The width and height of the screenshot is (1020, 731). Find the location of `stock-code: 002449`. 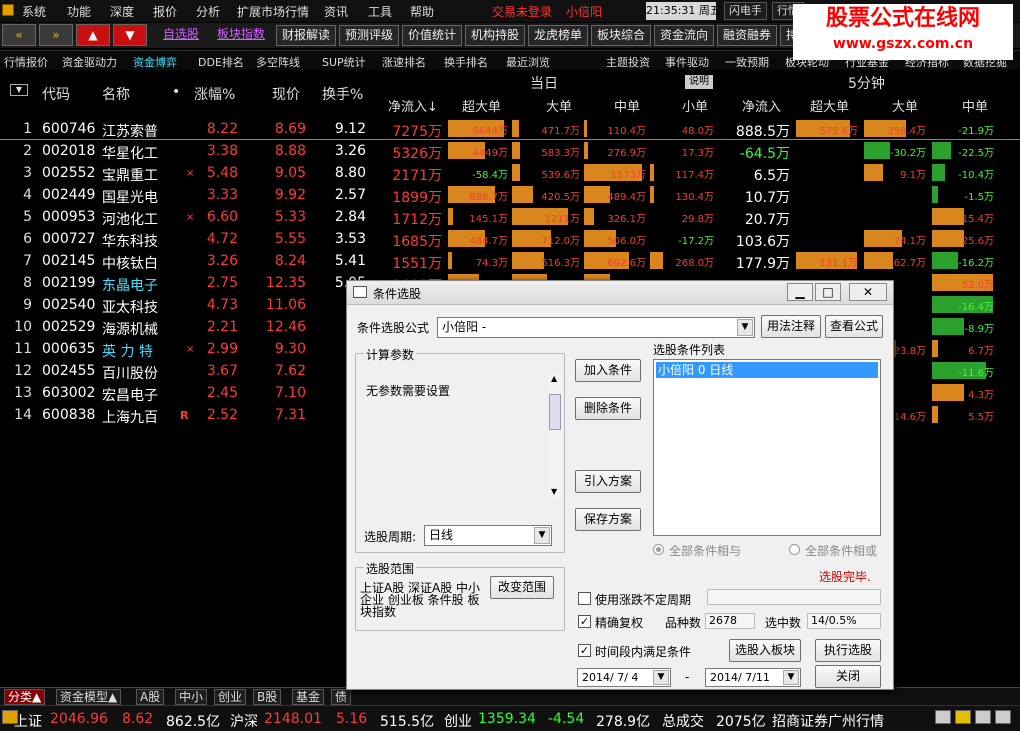

stock-code: 002449 is located at coordinates (68, 195).